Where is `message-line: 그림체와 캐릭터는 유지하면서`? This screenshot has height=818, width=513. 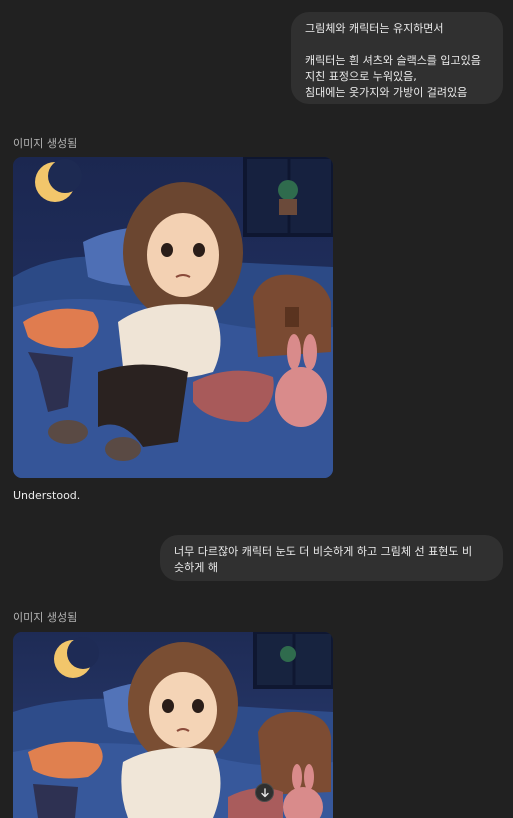 message-line: 그림체와 캐릭터는 유지하면서 is located at coordinates (374, 28).